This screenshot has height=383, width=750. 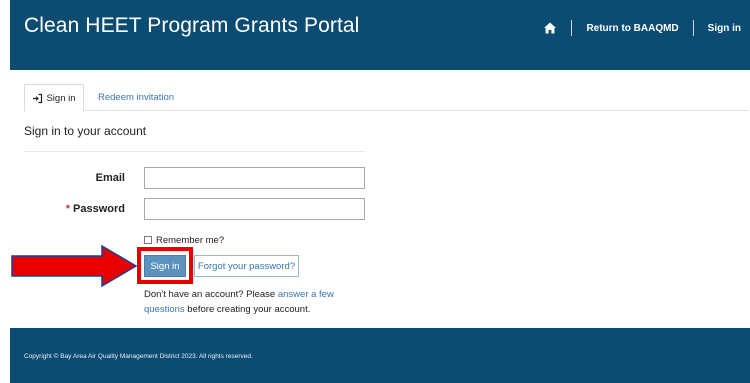 I want to click on email-label: Email, so click(x=110, y=178).